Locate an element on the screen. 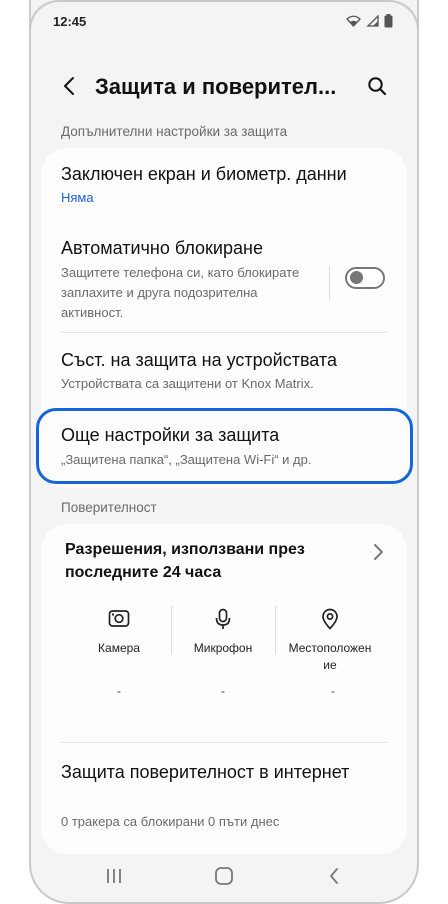 The width and height of the screenshot is (448, 904). recents-icon is located at coordinates (114, 876).